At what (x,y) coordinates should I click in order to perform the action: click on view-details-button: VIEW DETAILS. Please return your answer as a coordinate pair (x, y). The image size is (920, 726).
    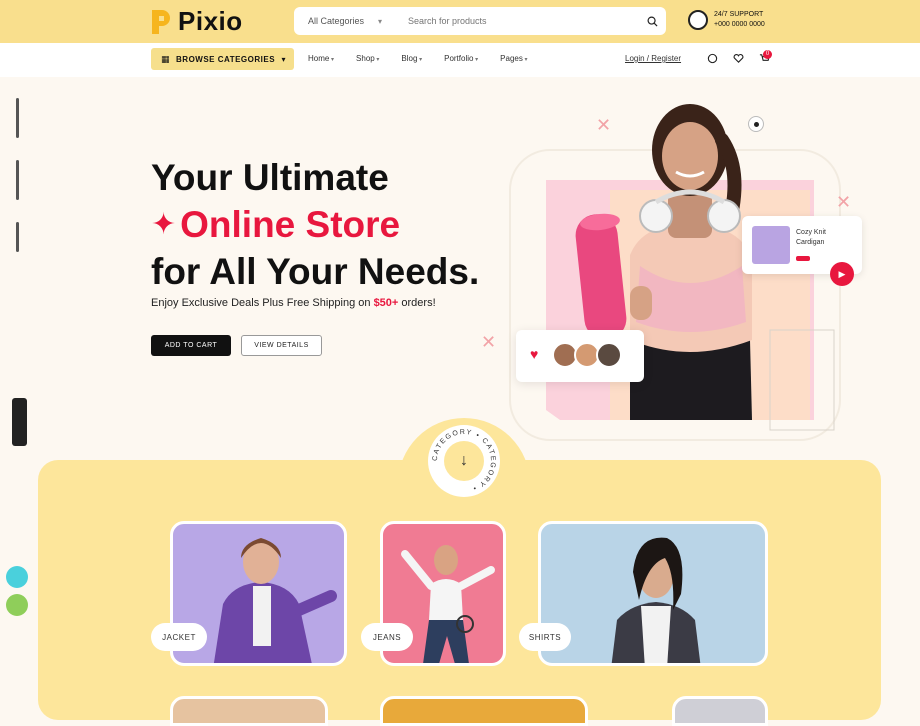
    Looking at the image, I should click on (281, 345).